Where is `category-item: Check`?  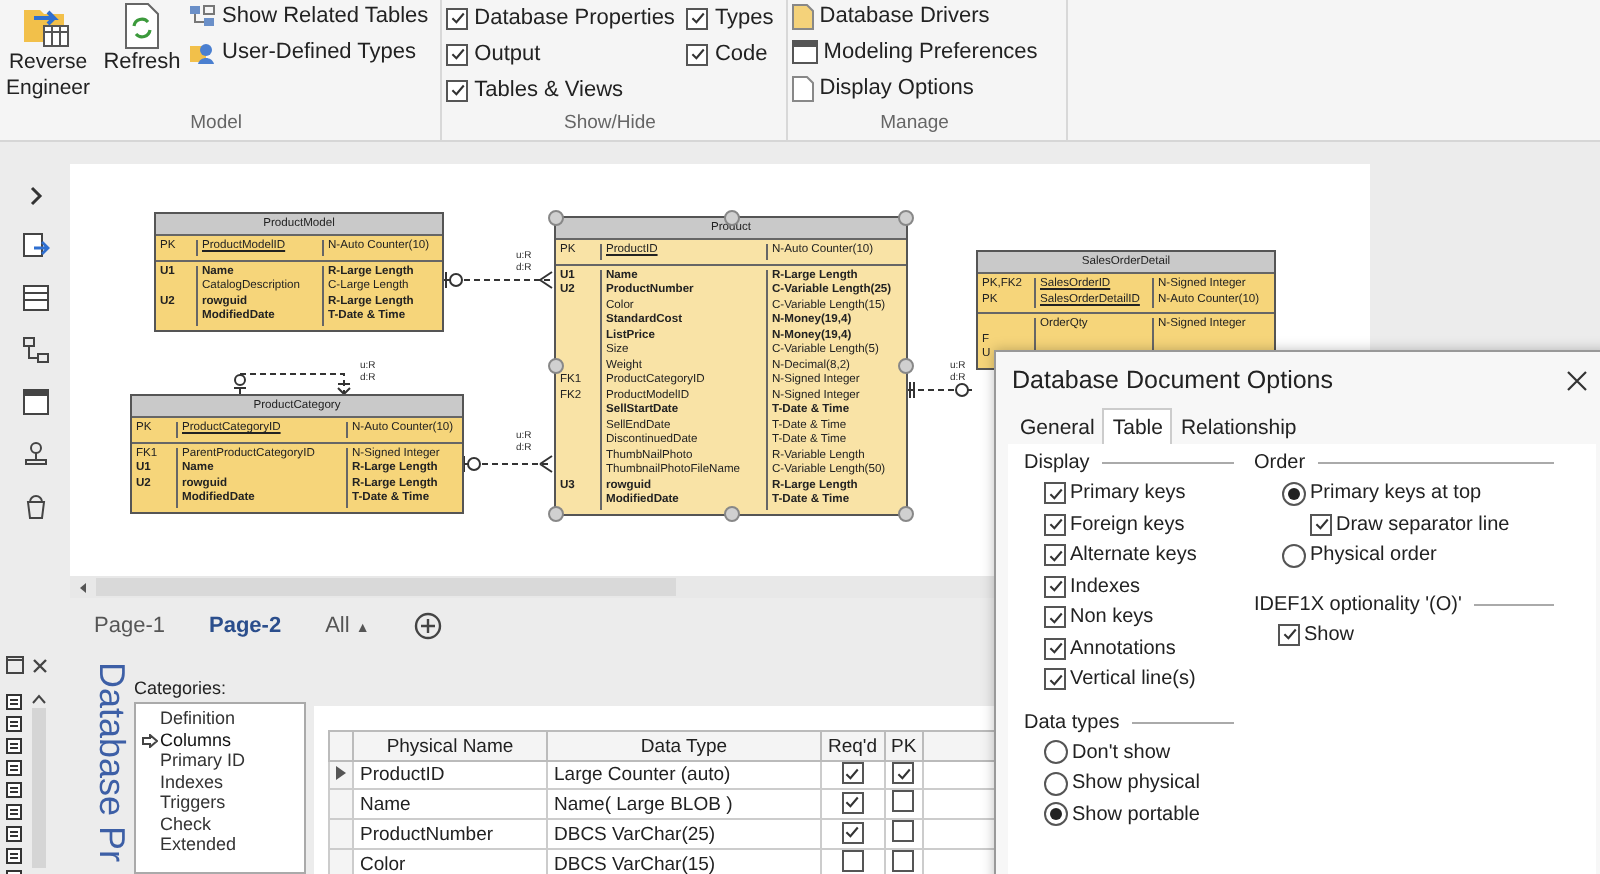
category-item: Check is located at coordinates (222, 823).